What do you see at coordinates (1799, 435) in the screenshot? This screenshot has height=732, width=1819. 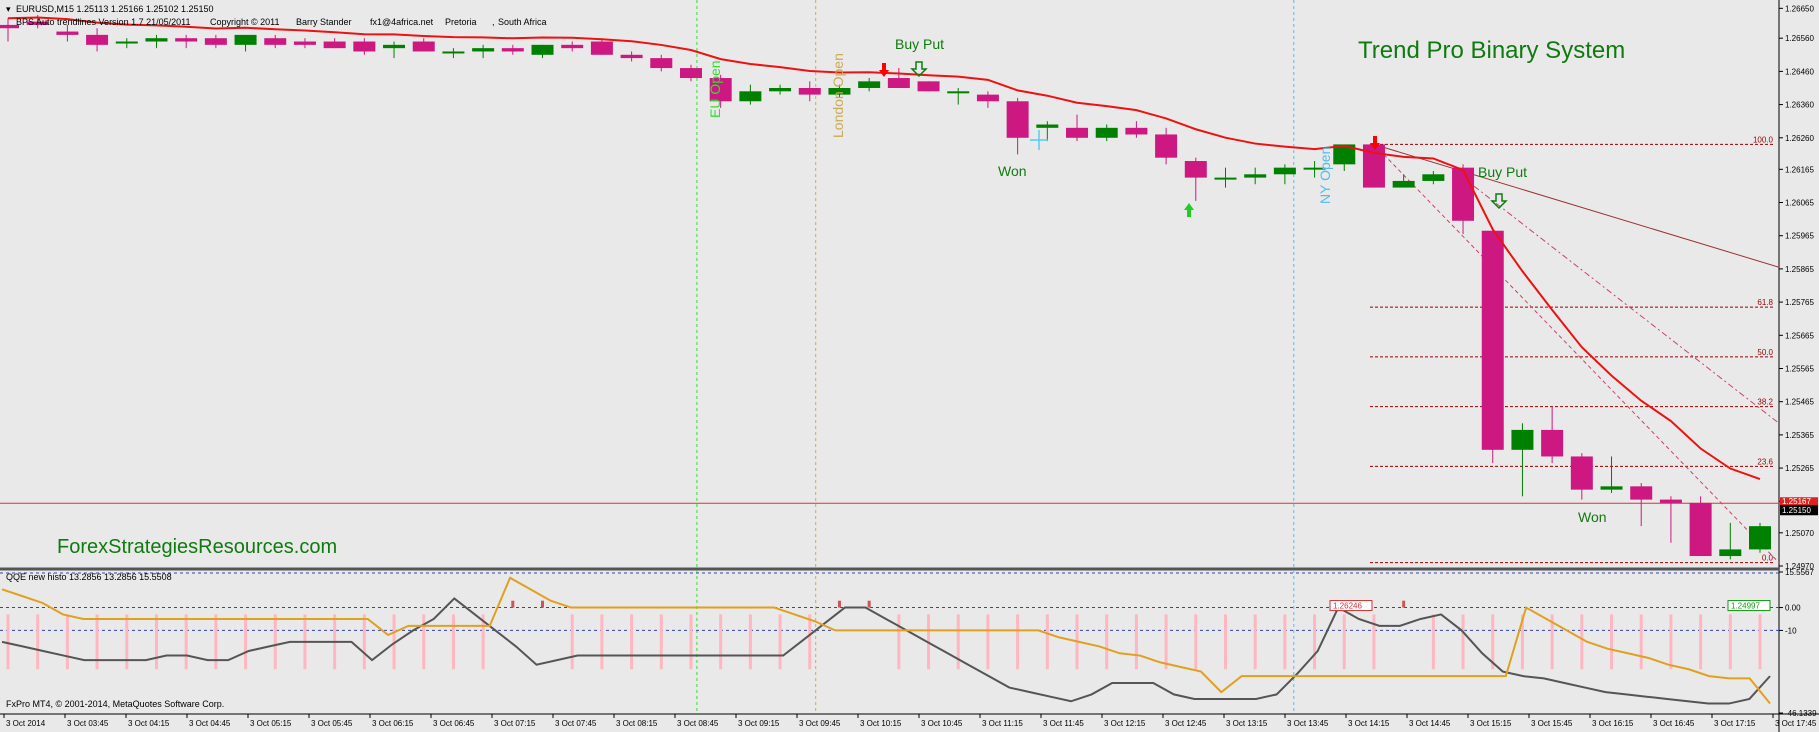 I see `price-tick-label: 1.25365` at bounding box center [1799, 435].